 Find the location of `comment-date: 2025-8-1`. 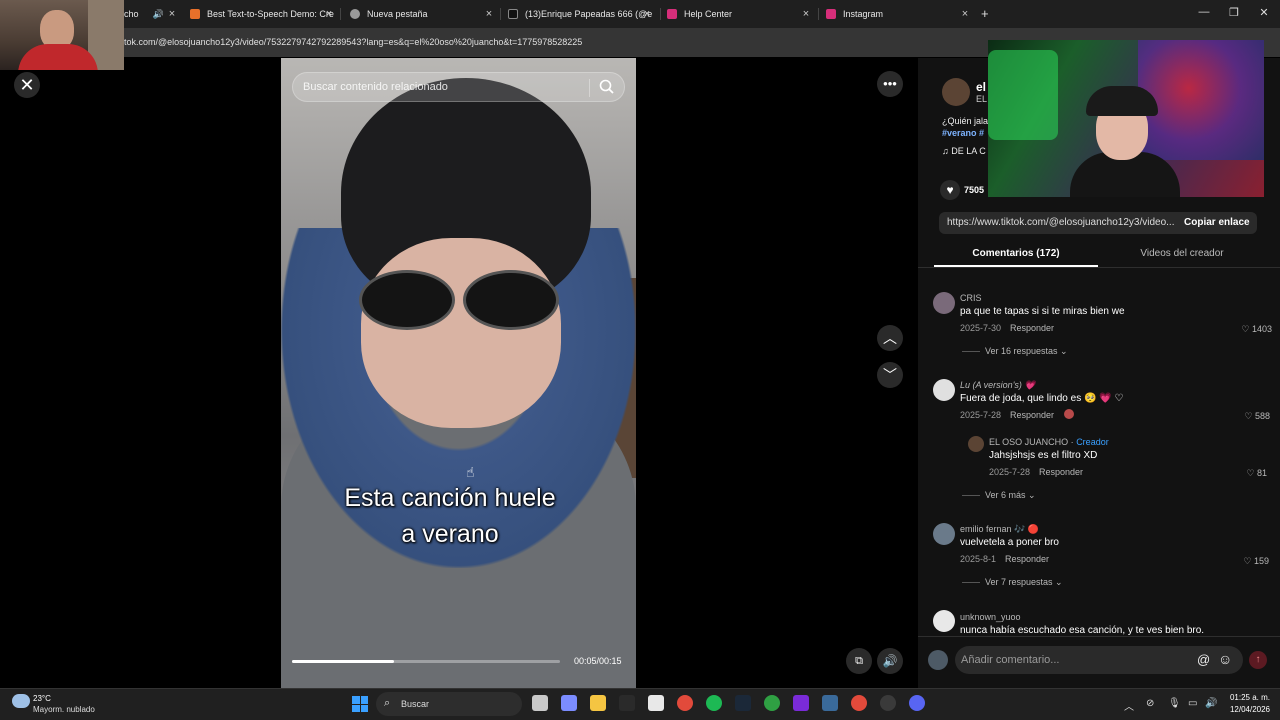

comment-date: 2025-8-1 is located at coordinates (978, 559).